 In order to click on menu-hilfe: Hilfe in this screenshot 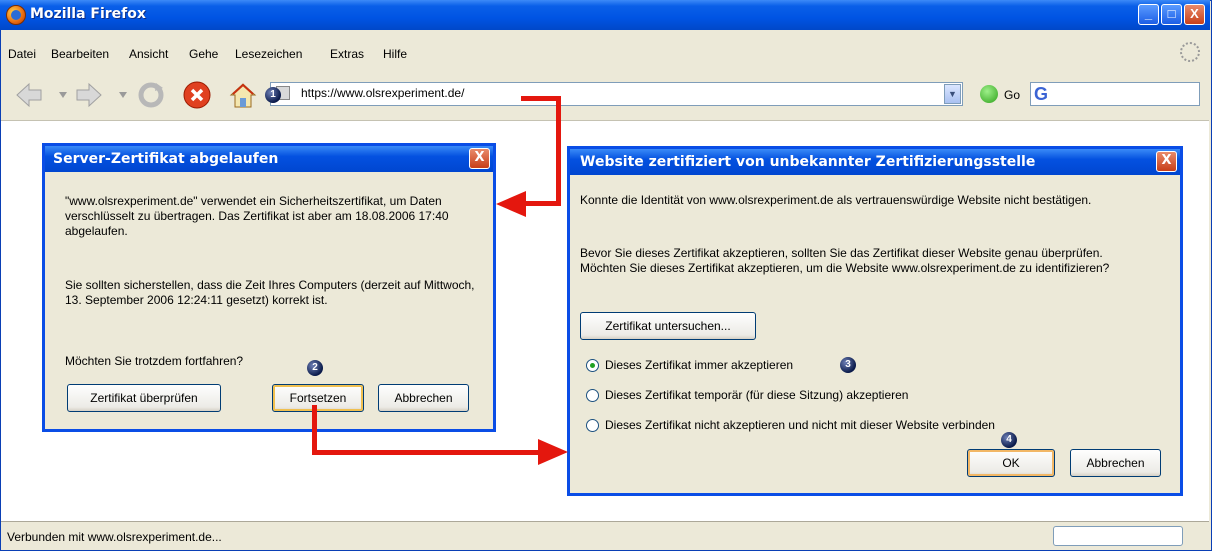, I will do `click(395, 54)`.